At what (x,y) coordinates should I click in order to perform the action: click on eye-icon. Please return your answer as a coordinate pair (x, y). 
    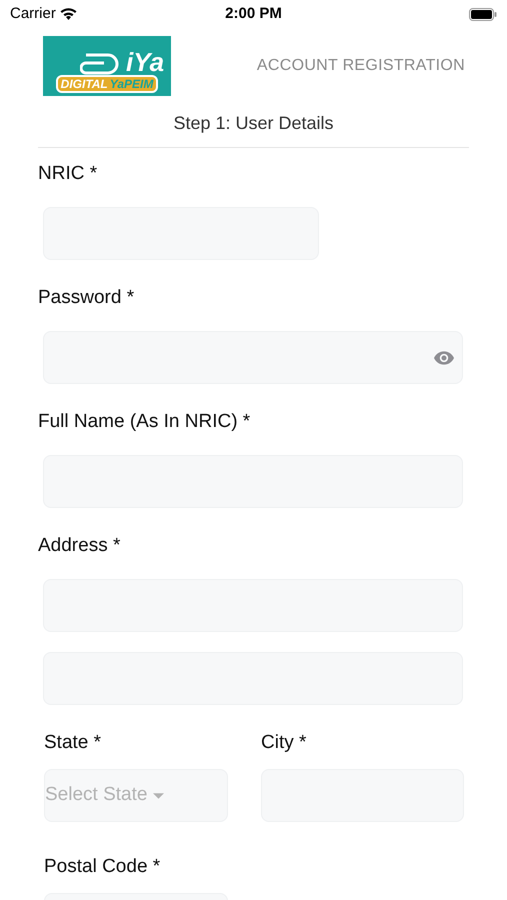
    Looking at the image, I should click on (444, 357).